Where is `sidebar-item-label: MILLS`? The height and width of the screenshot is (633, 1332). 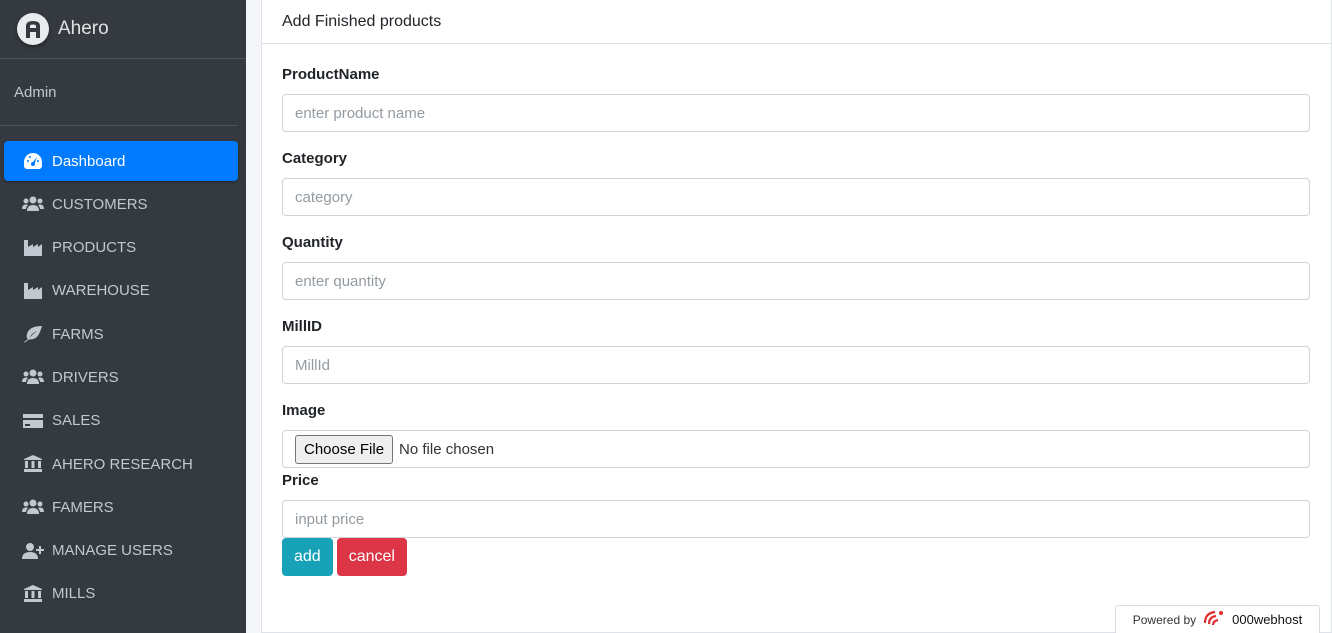
sidebar-item-label: MILLS is located at coordinates (74, 594).